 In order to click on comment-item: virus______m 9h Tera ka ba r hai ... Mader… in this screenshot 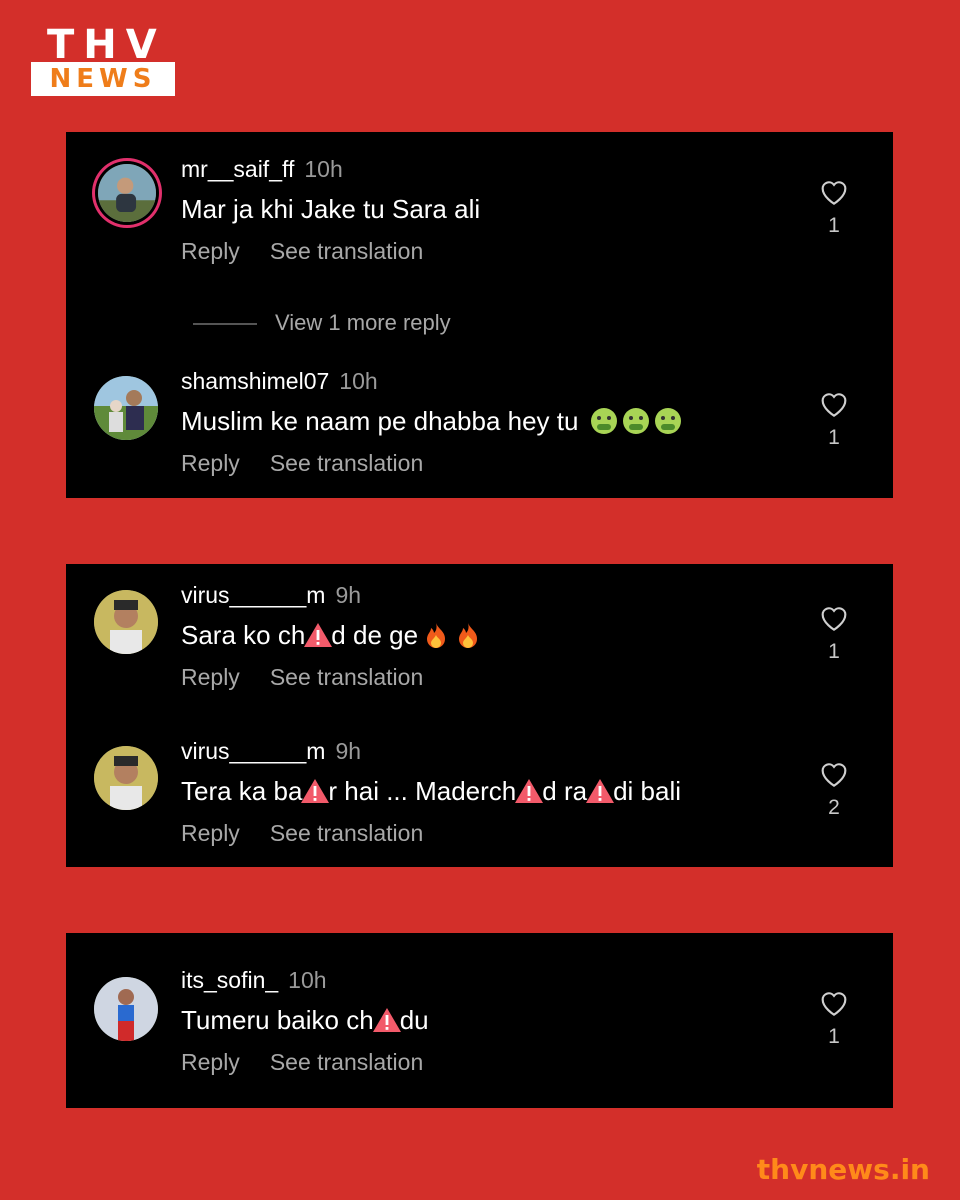, I will do `click(479, 793)`.